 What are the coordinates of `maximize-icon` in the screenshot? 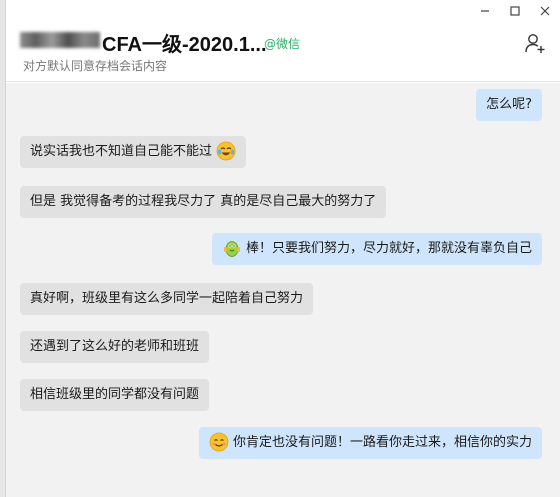 It's located at (515, 11).